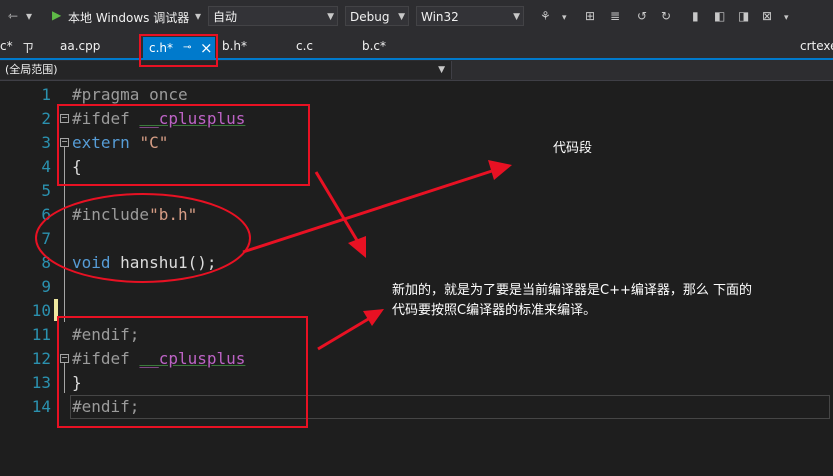  What do you see at coordinates (572, 290) in the screenshot?
I see `annotation-explanation-line-1: 新加的，就是为了要是当前编译器是C++编译器，那么 下面的` at bounding box center [572, 290].